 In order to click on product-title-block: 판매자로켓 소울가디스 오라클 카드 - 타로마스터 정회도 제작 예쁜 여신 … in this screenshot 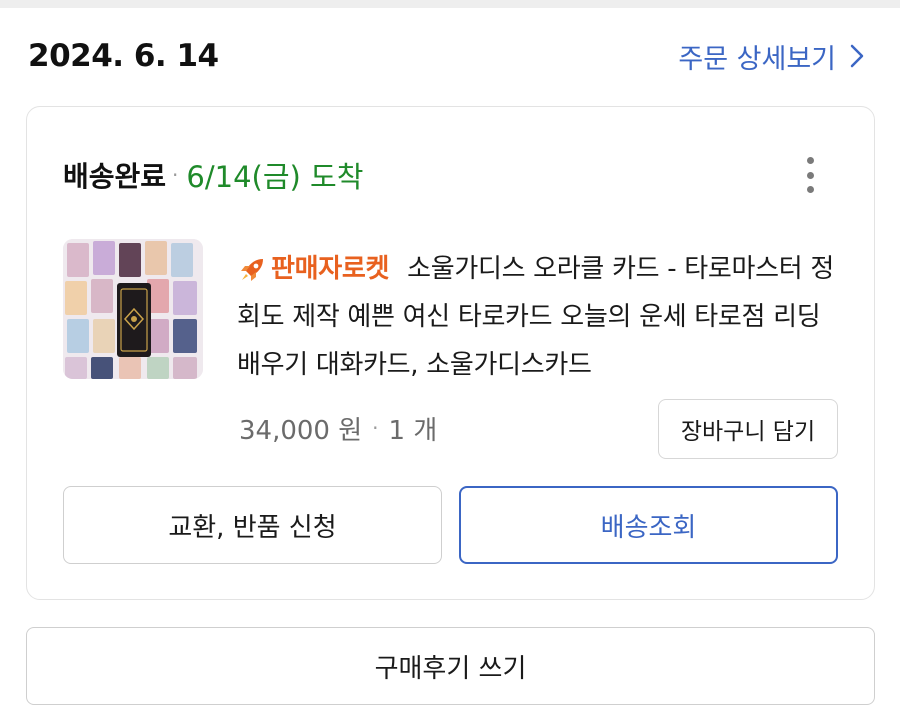, I will do `click(542, 317)`.